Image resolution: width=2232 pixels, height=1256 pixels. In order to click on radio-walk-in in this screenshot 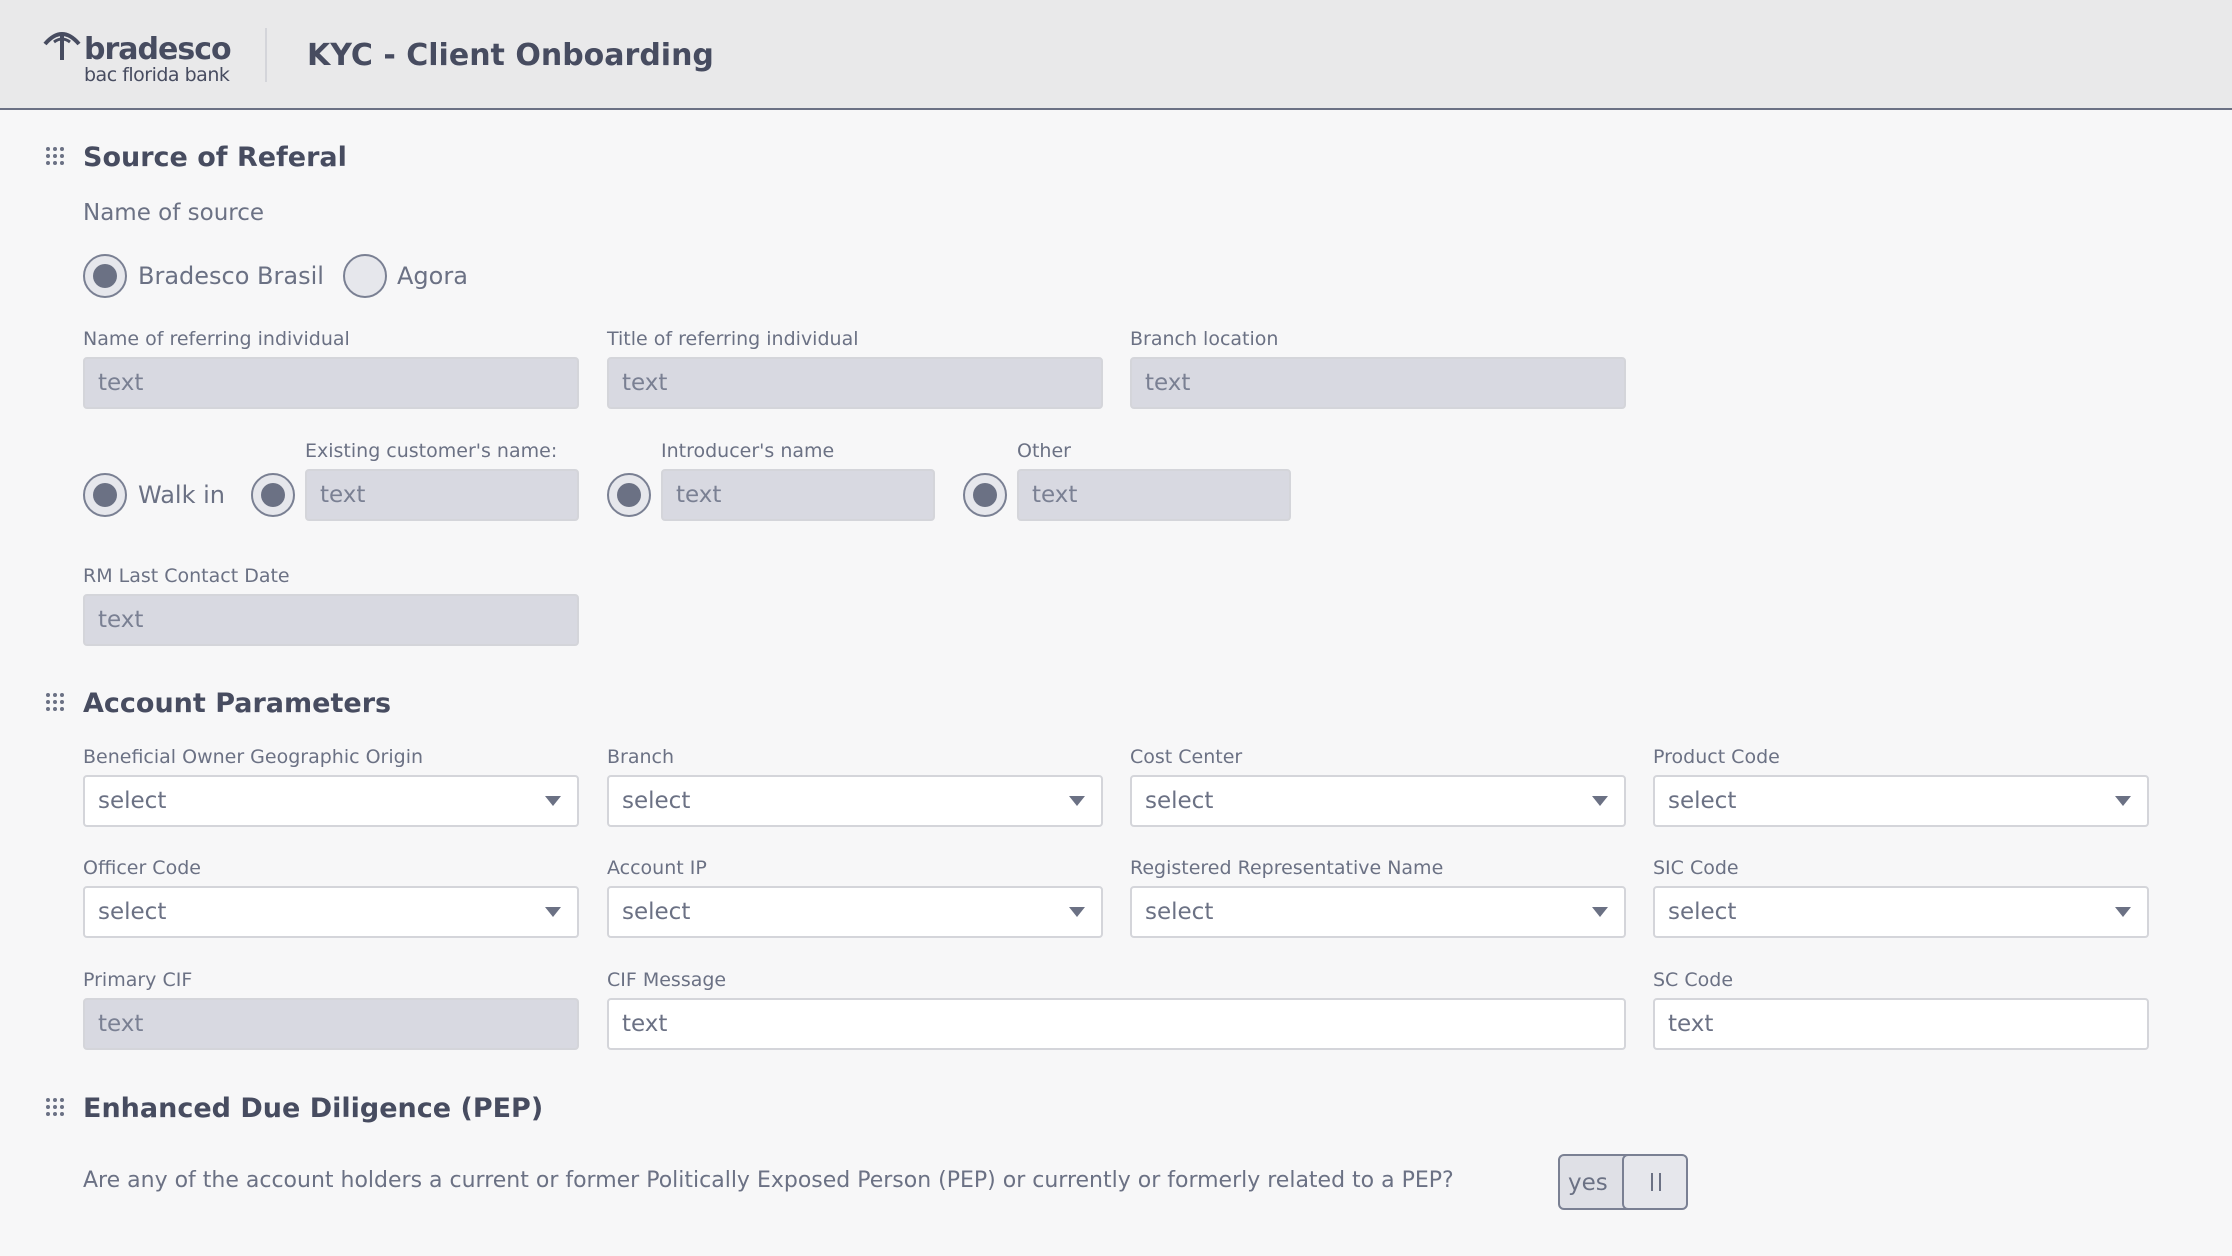, I will do `click(105, 495)`.